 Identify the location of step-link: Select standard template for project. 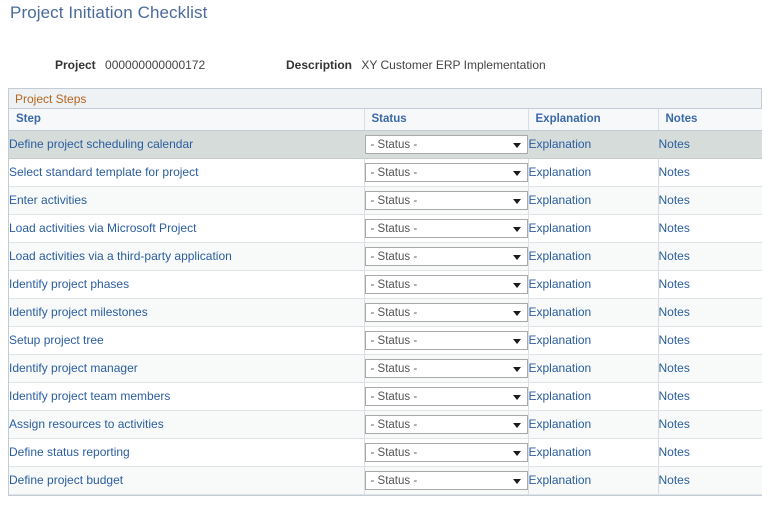
(103, 172).